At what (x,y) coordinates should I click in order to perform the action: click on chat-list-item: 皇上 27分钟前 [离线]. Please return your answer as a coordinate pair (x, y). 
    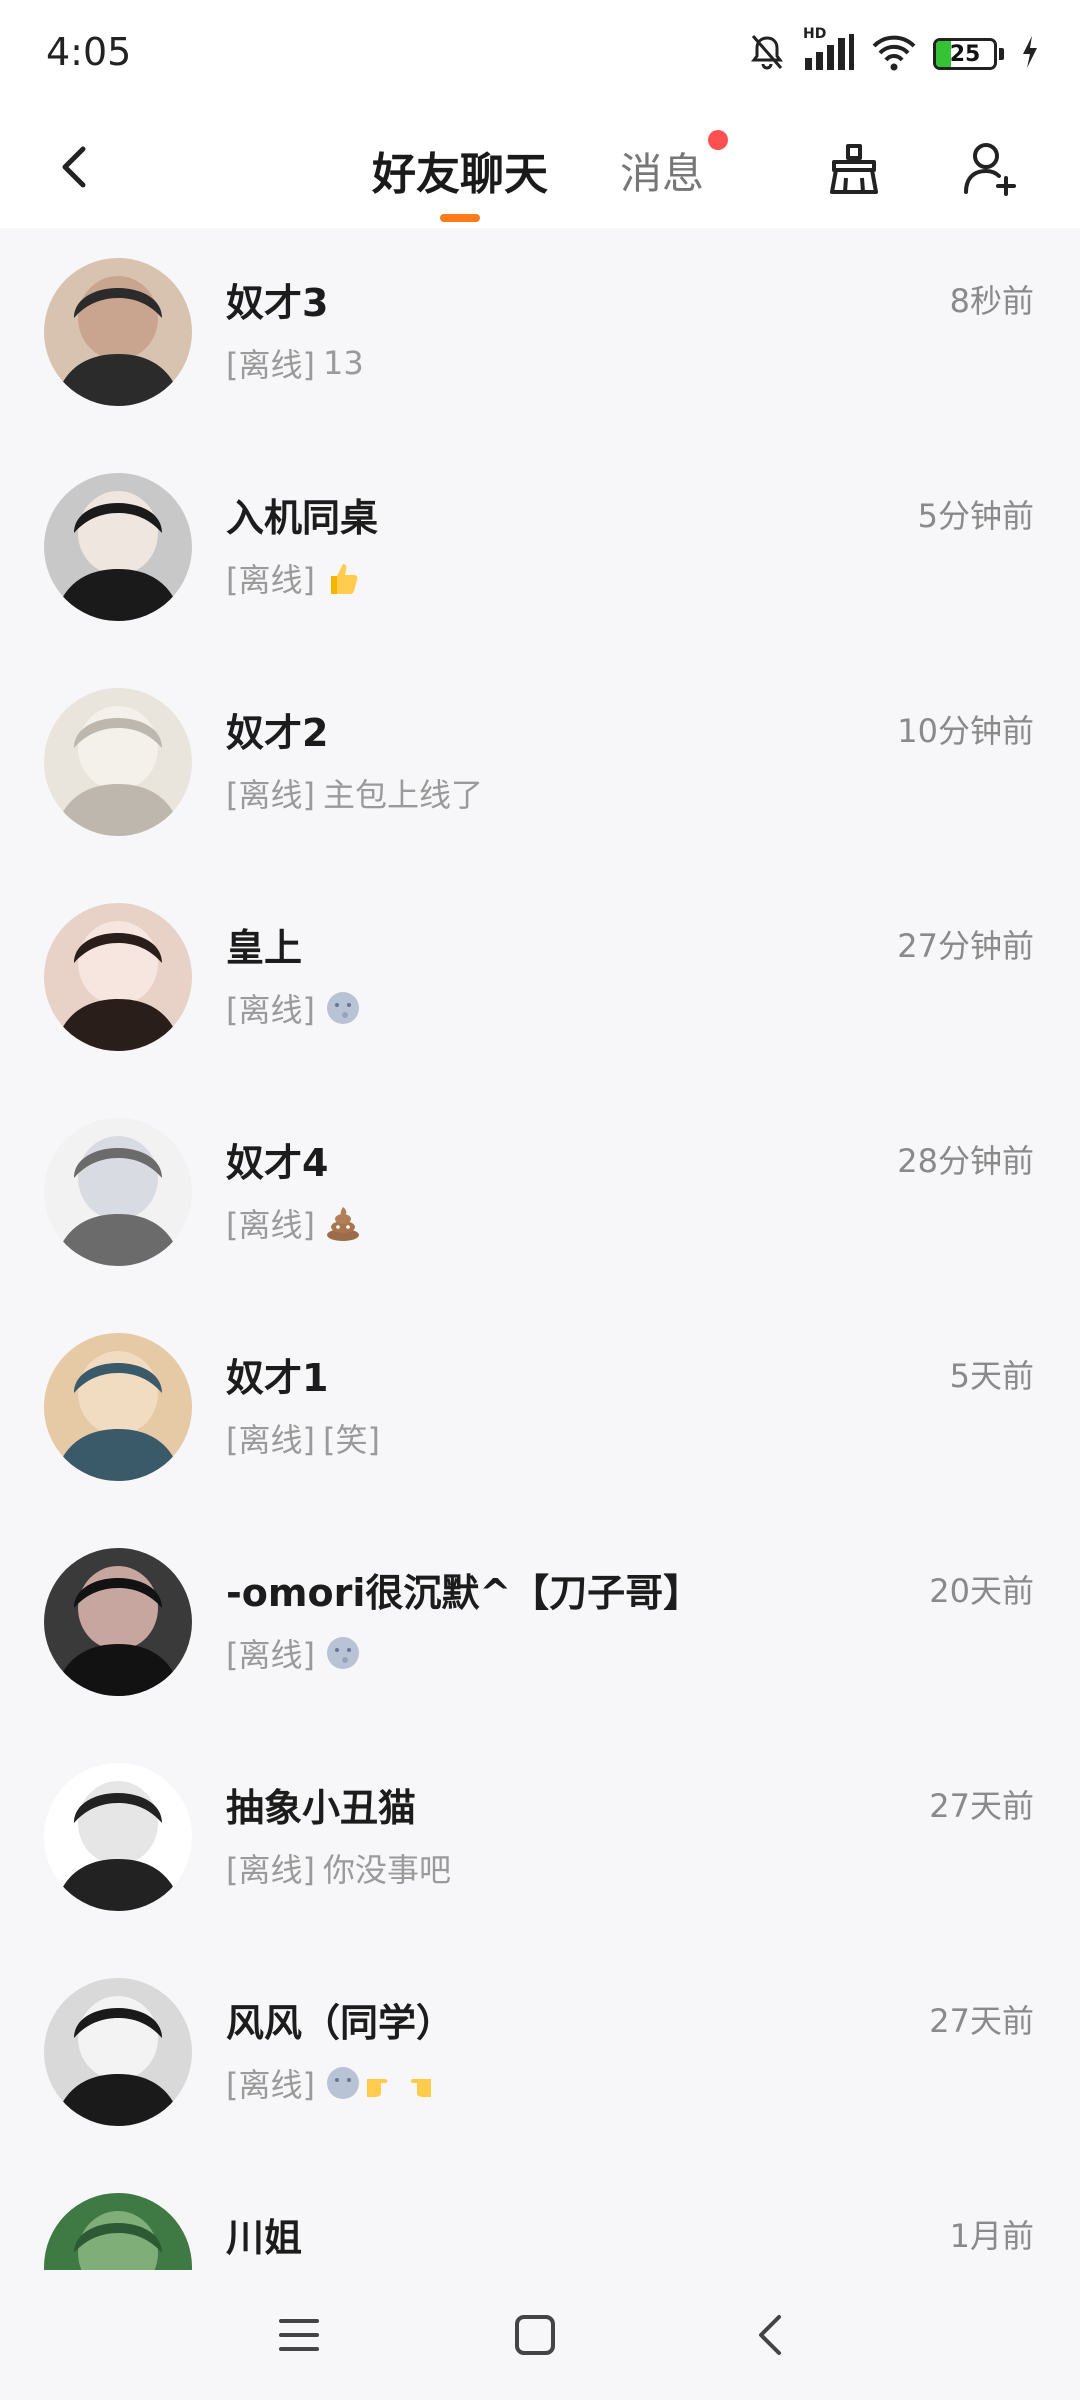
    Looking at the image, I should click on (540, 980).